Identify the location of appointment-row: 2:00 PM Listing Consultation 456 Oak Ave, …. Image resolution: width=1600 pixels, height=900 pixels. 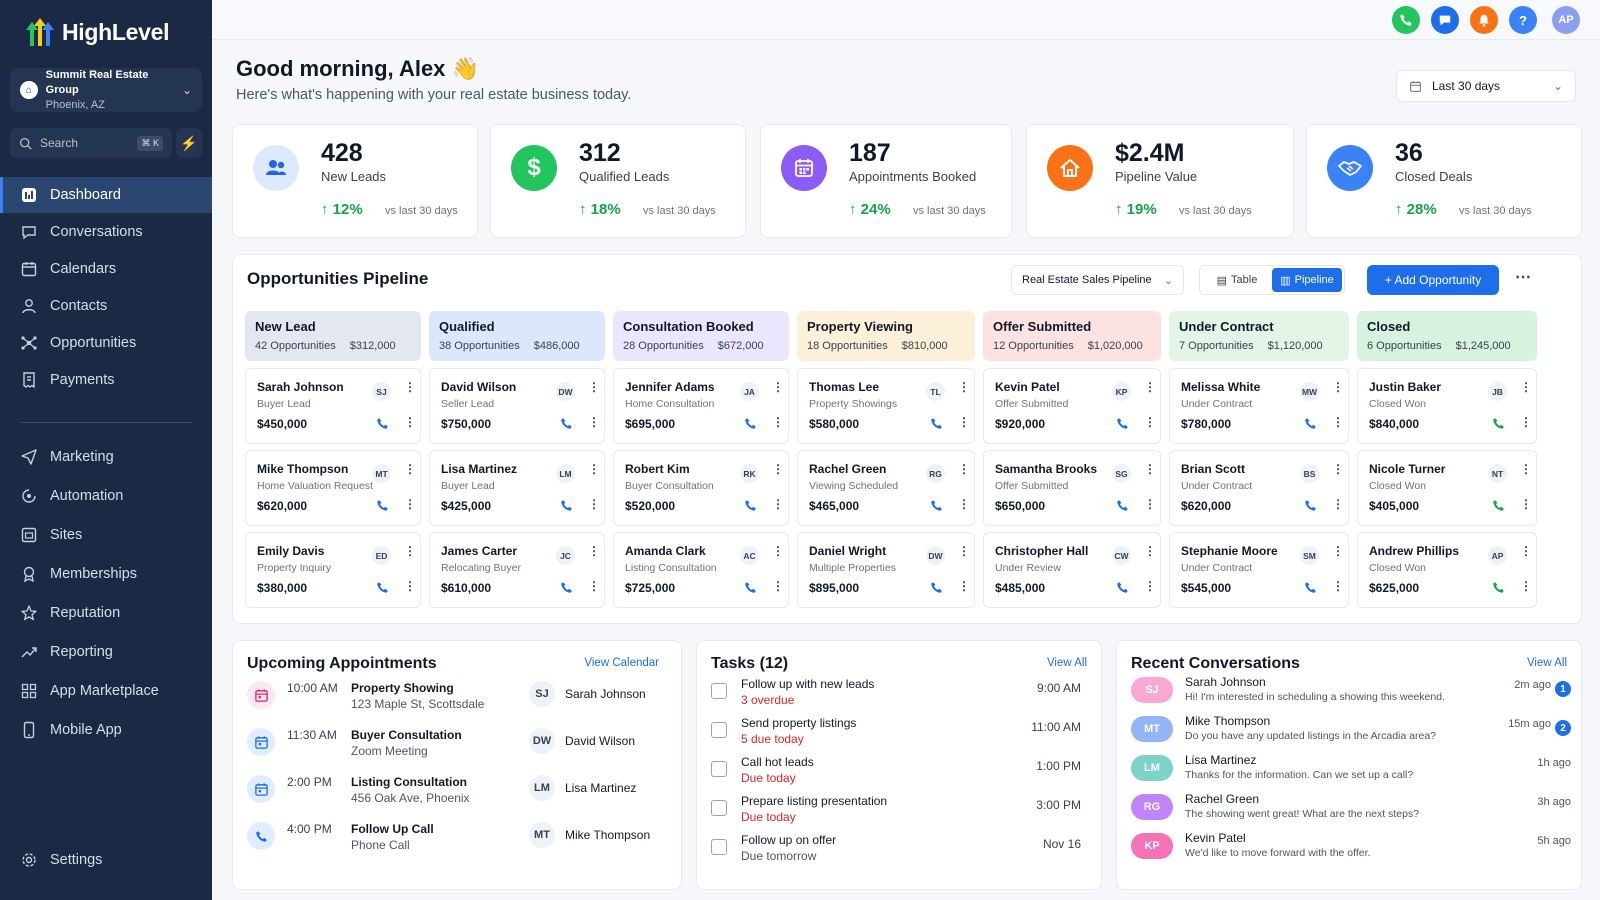
(449, 789).